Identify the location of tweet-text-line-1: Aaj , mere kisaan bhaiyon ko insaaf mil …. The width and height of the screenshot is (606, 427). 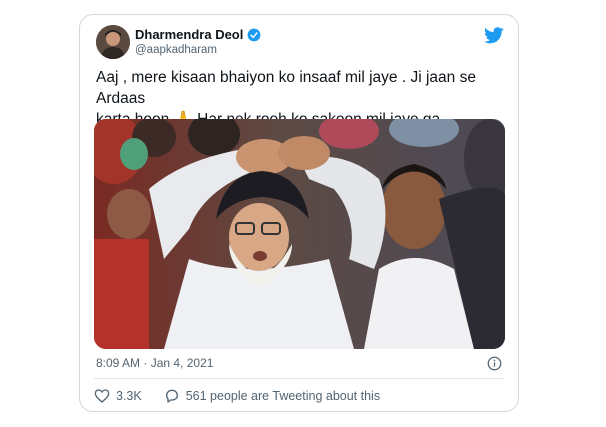
(288, 88).